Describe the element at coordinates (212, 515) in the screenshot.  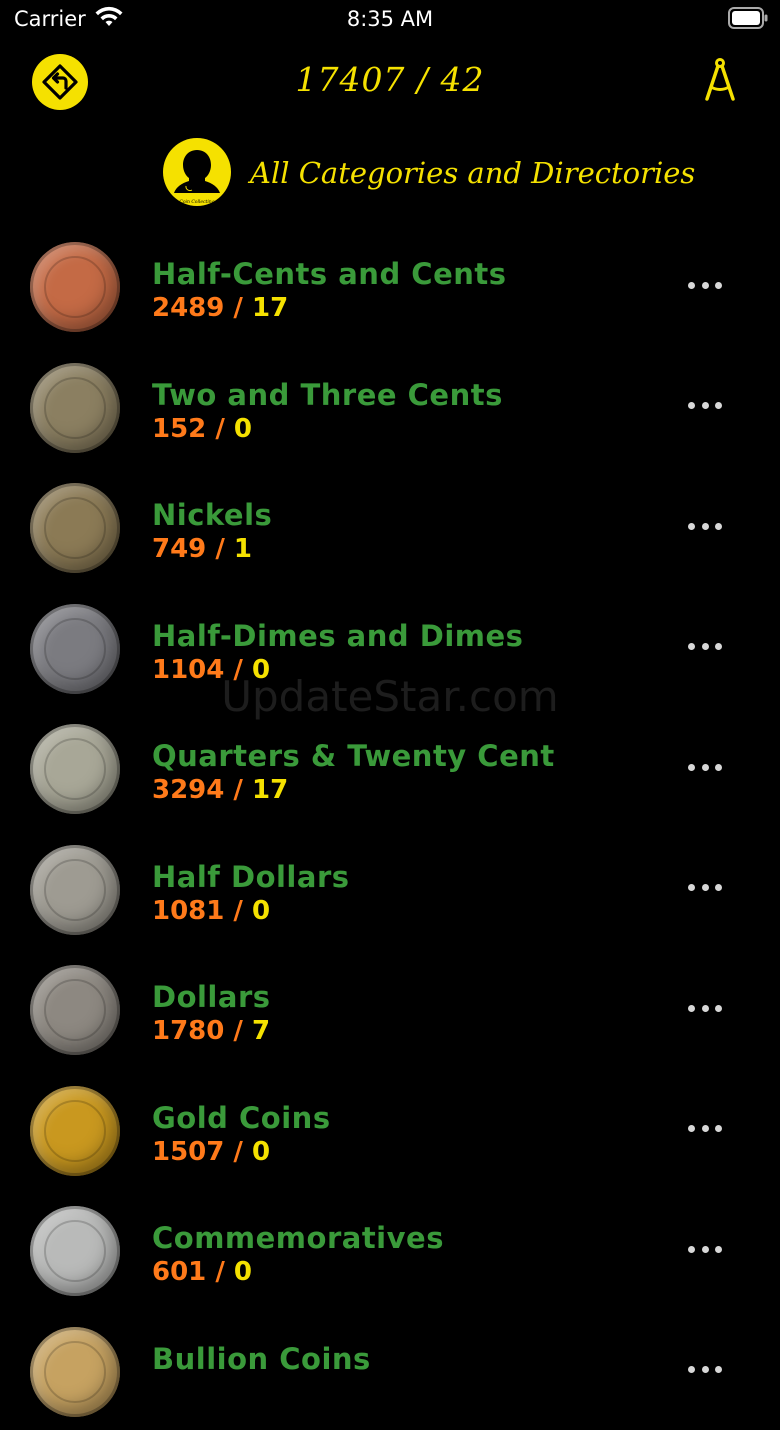
I see `category-title: Nickels` at that location.